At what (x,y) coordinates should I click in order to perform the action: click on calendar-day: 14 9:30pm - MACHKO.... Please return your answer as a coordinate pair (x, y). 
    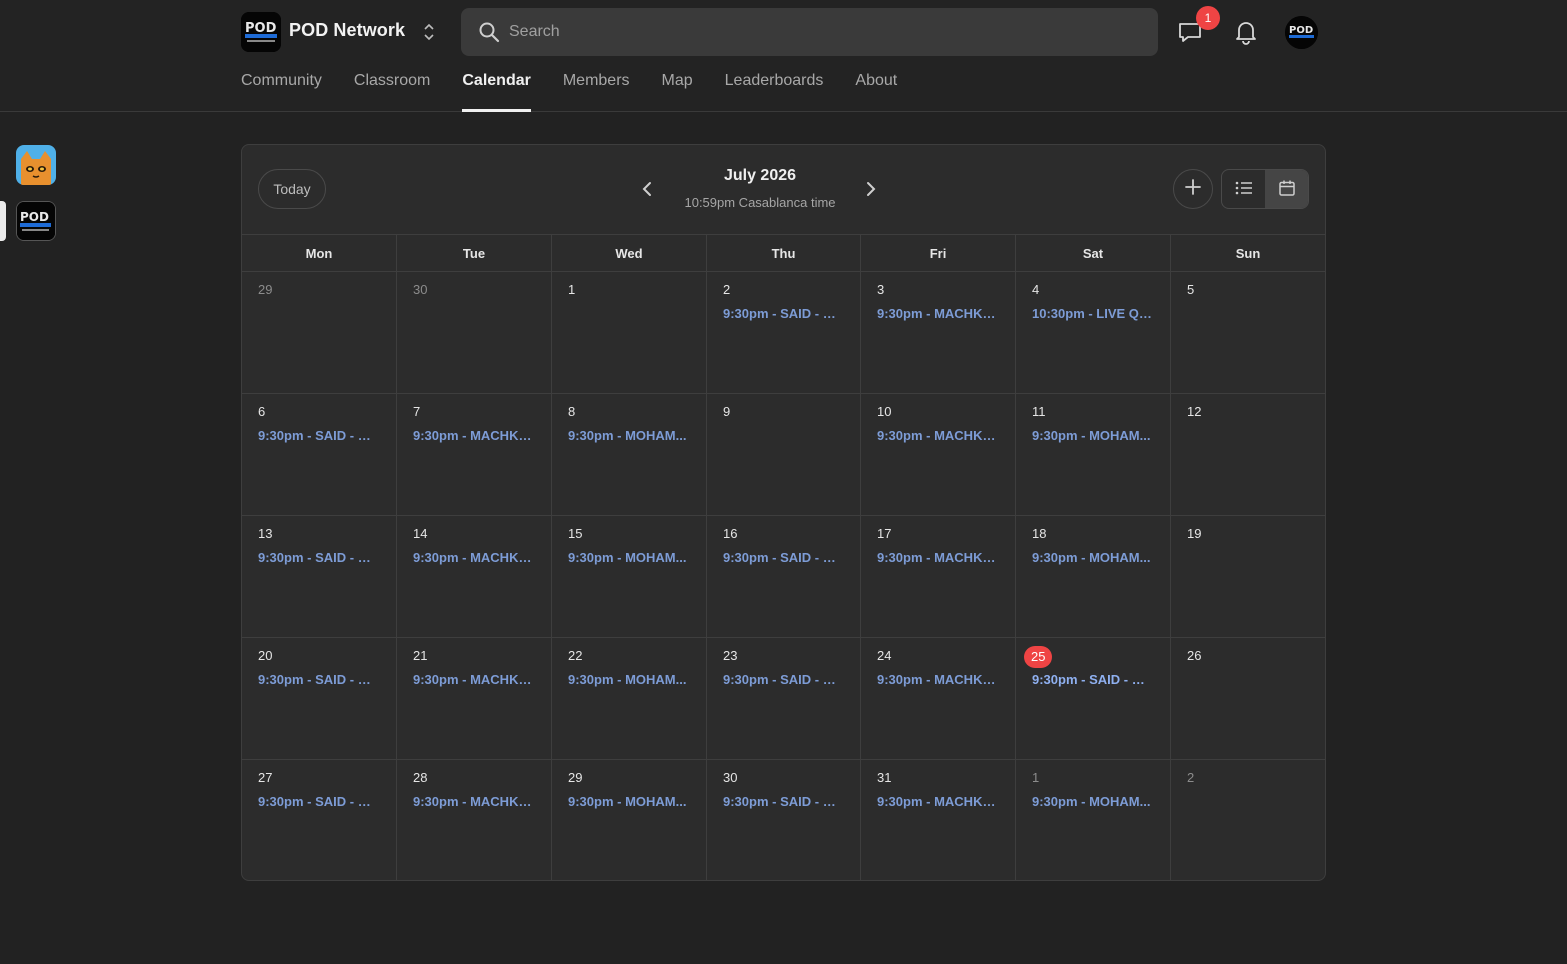
    Looking at the image, I should click on (474, 577).